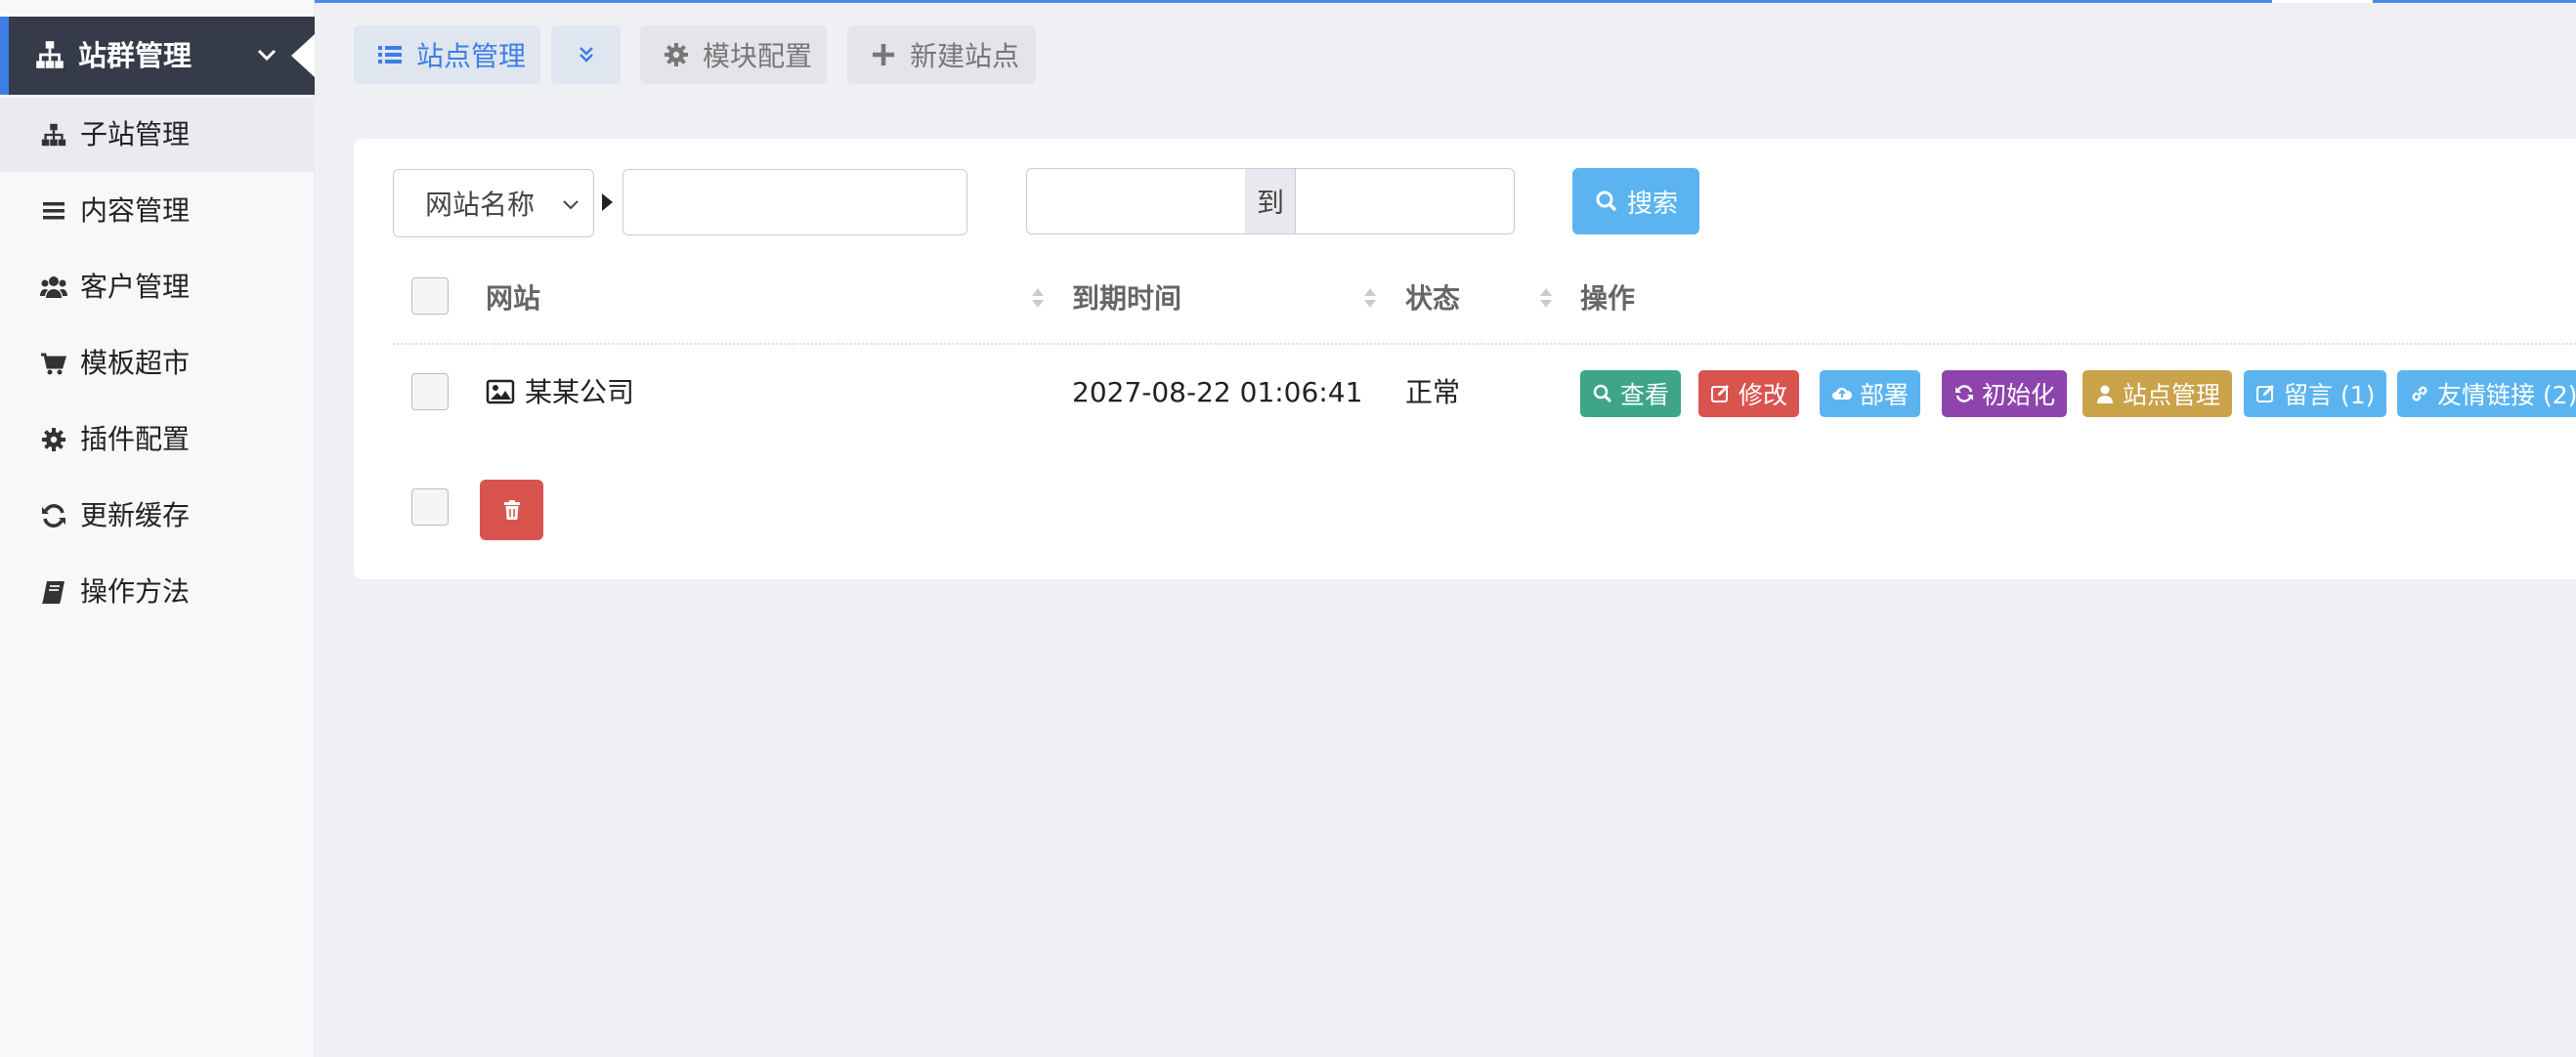  What do you see at coordinates (1127, 298) in the screenshot?
I see `column-header-expire: 到期时间` at bounding box center [1127, 298].